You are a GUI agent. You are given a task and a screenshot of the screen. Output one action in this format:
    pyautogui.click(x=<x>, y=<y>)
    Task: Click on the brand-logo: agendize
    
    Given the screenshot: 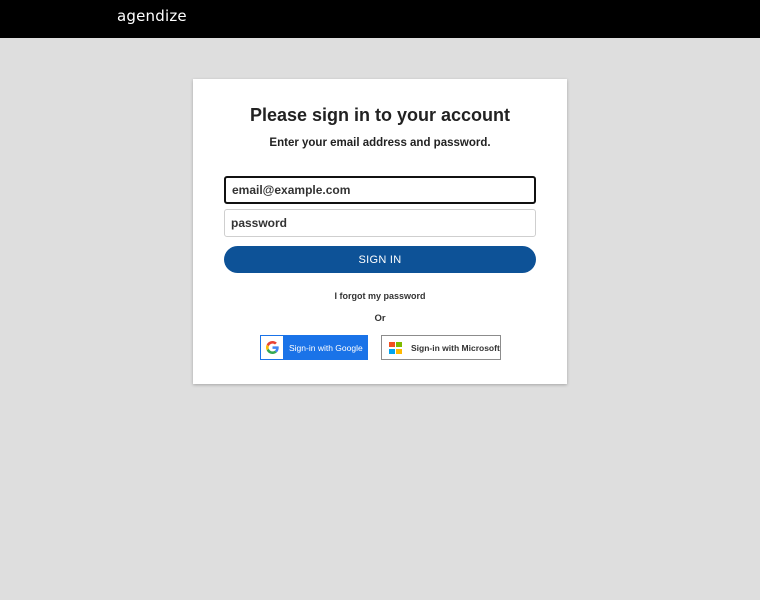 What is the action you would take?
    pyautogui.click(x=152, y=16)
    